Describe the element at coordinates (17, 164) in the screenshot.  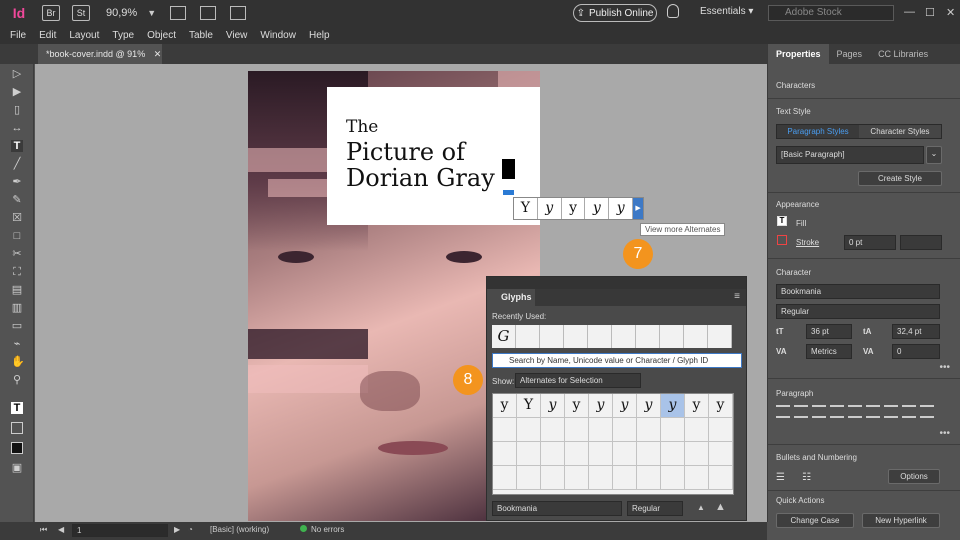
I see `line-tool-icon: ╱` at that location.